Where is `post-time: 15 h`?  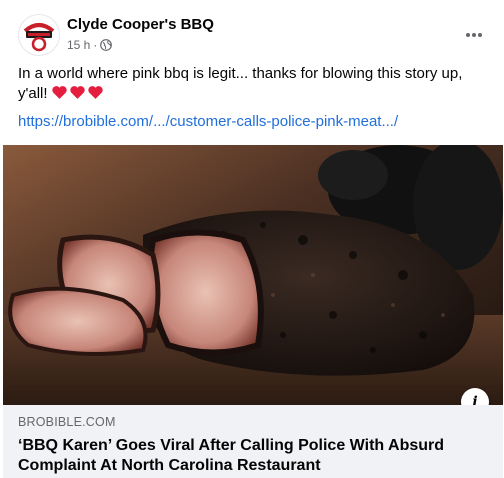
post-time: 15 h is located at coordinates (78, 45).